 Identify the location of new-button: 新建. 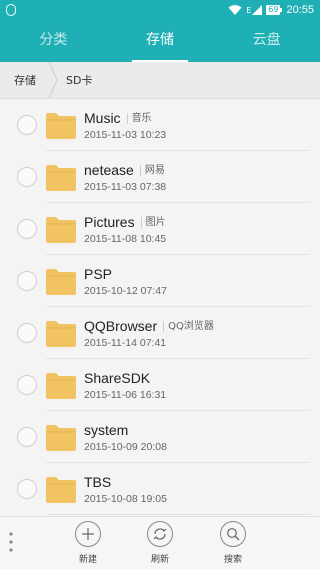
(88, 543).